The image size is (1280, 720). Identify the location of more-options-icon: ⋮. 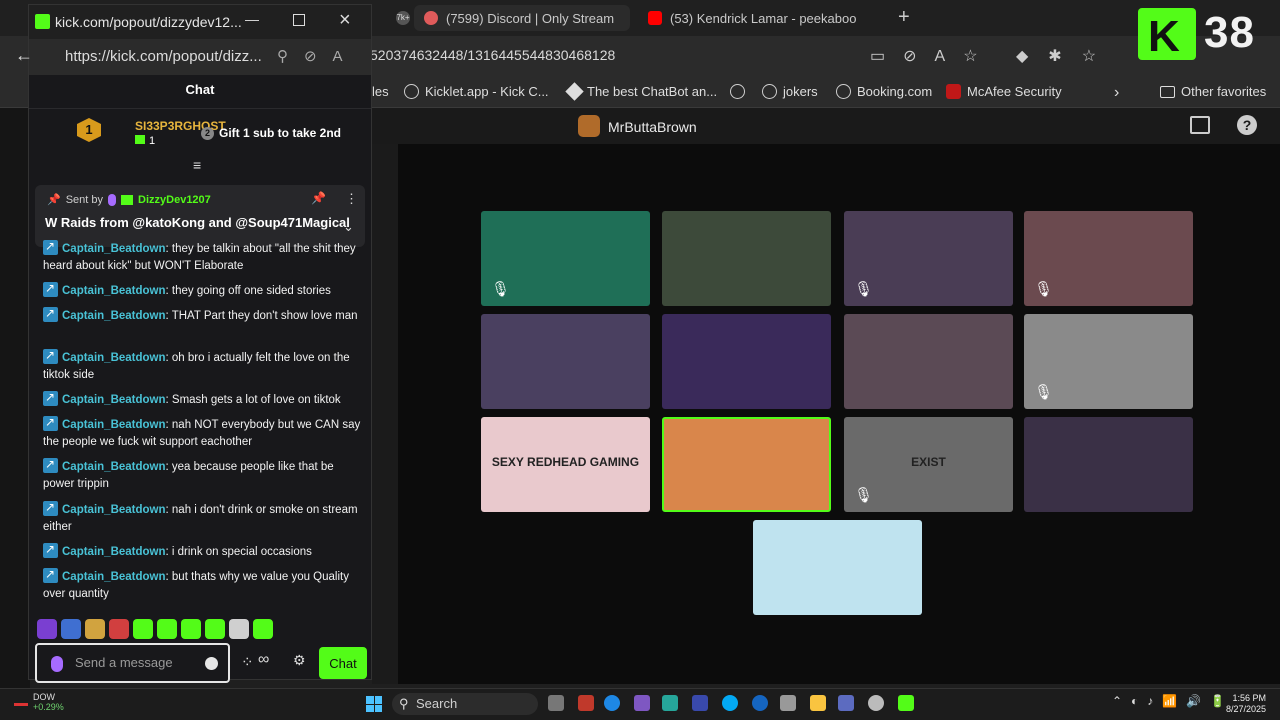
(351, 199).